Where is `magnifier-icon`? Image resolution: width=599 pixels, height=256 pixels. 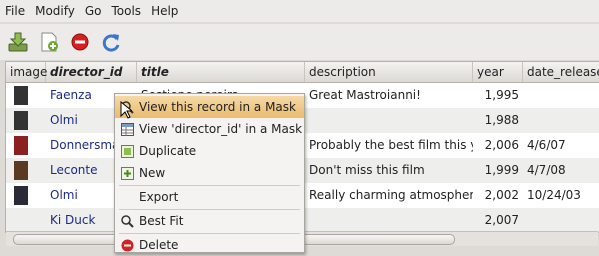 magnifier-icon is located at coordinates (127, 221).